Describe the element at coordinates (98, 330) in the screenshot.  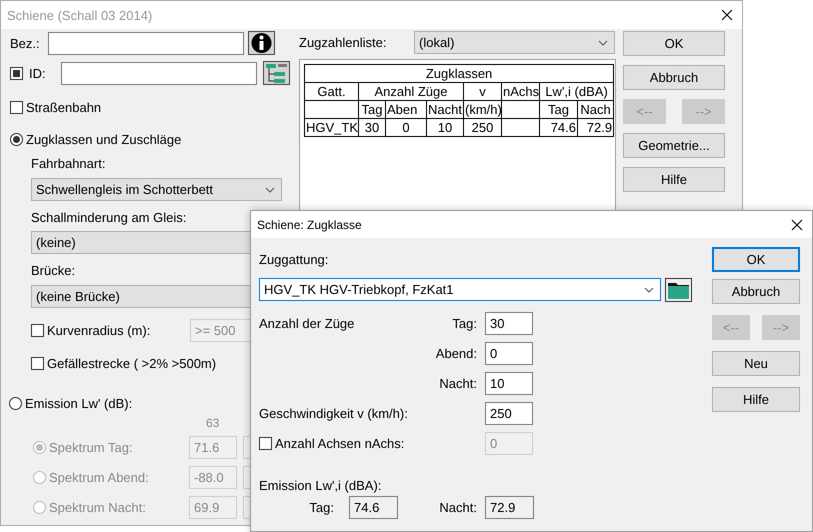
I see `checkbox-label: Kurvenradius (m):` at that location.